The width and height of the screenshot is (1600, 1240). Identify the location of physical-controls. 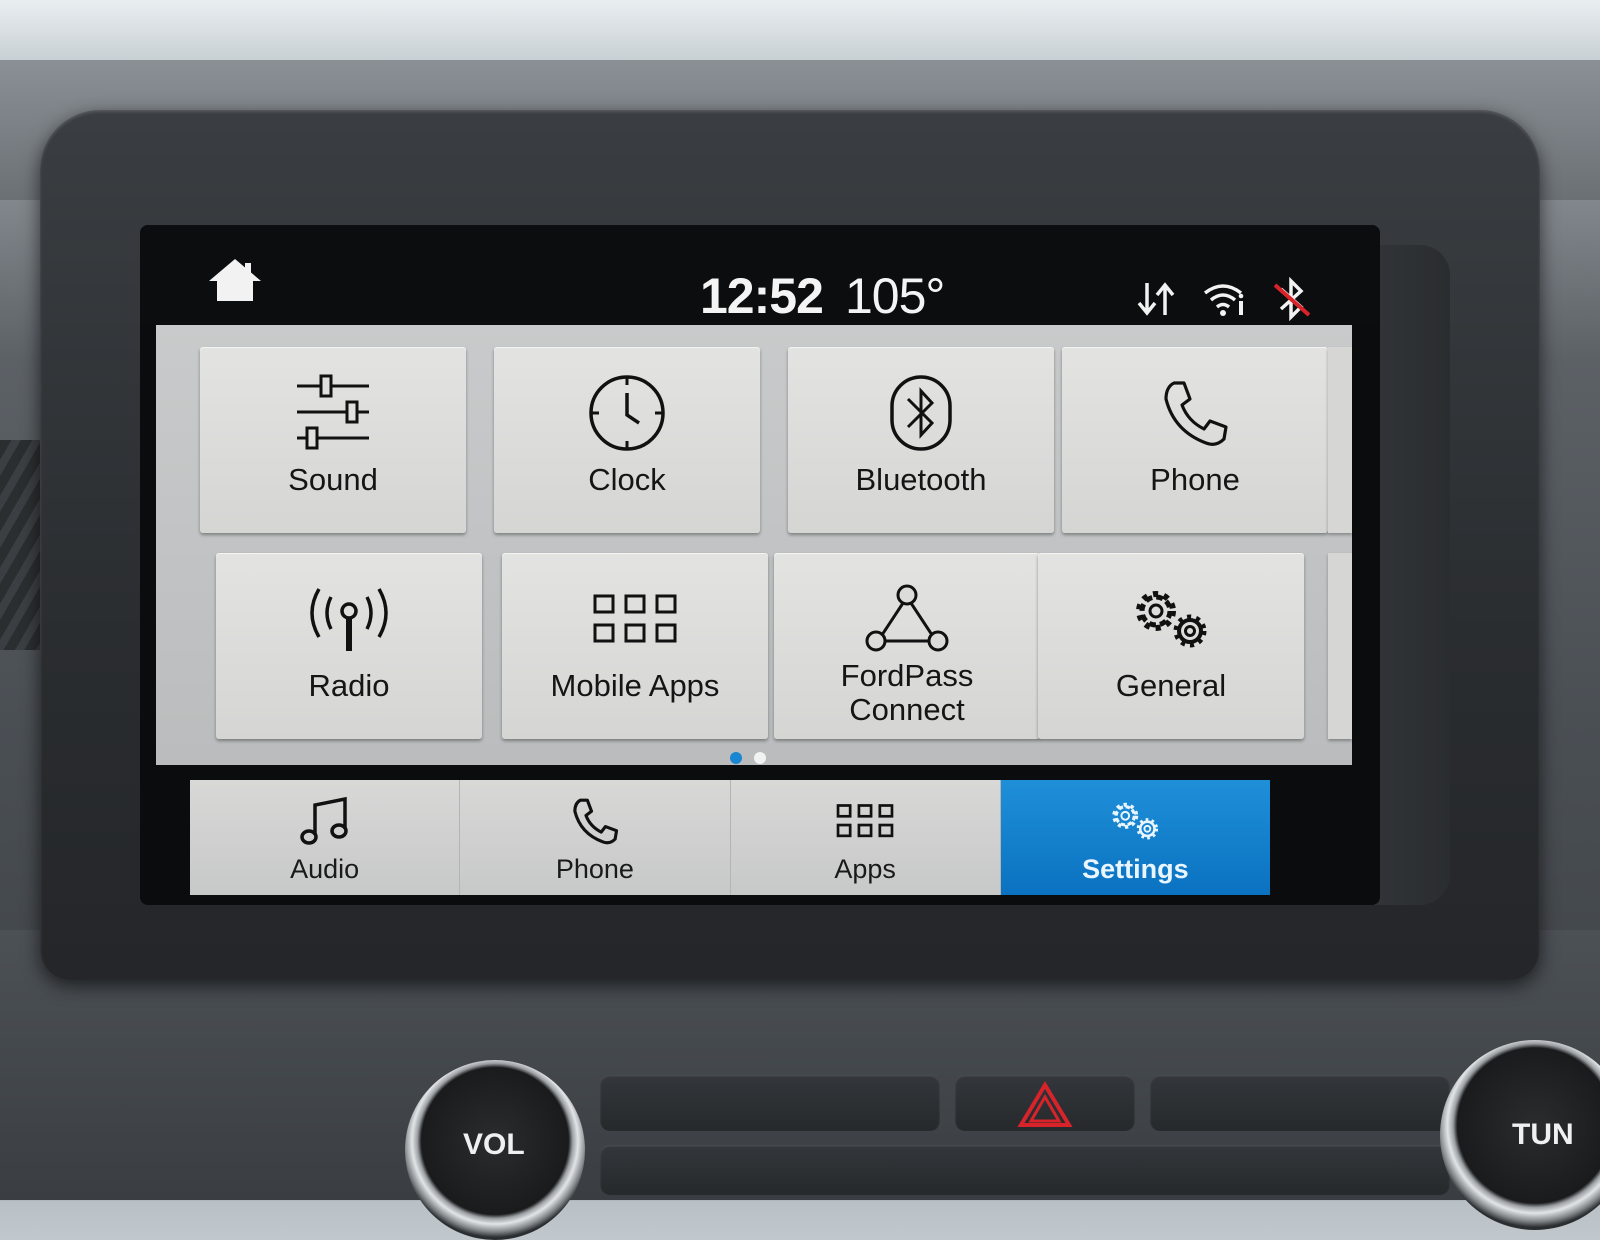
(1010, 1132).